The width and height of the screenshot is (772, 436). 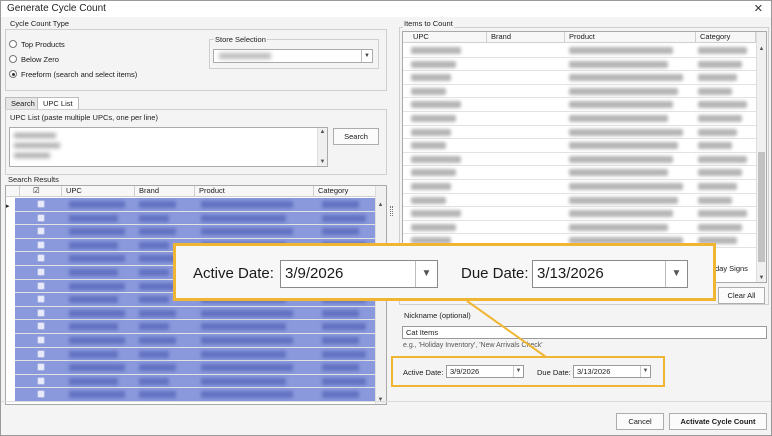 What do you see at coordinates (761, 207) in the screenshot?
I see `scroll-thumb` at bounding box center [761, 207].